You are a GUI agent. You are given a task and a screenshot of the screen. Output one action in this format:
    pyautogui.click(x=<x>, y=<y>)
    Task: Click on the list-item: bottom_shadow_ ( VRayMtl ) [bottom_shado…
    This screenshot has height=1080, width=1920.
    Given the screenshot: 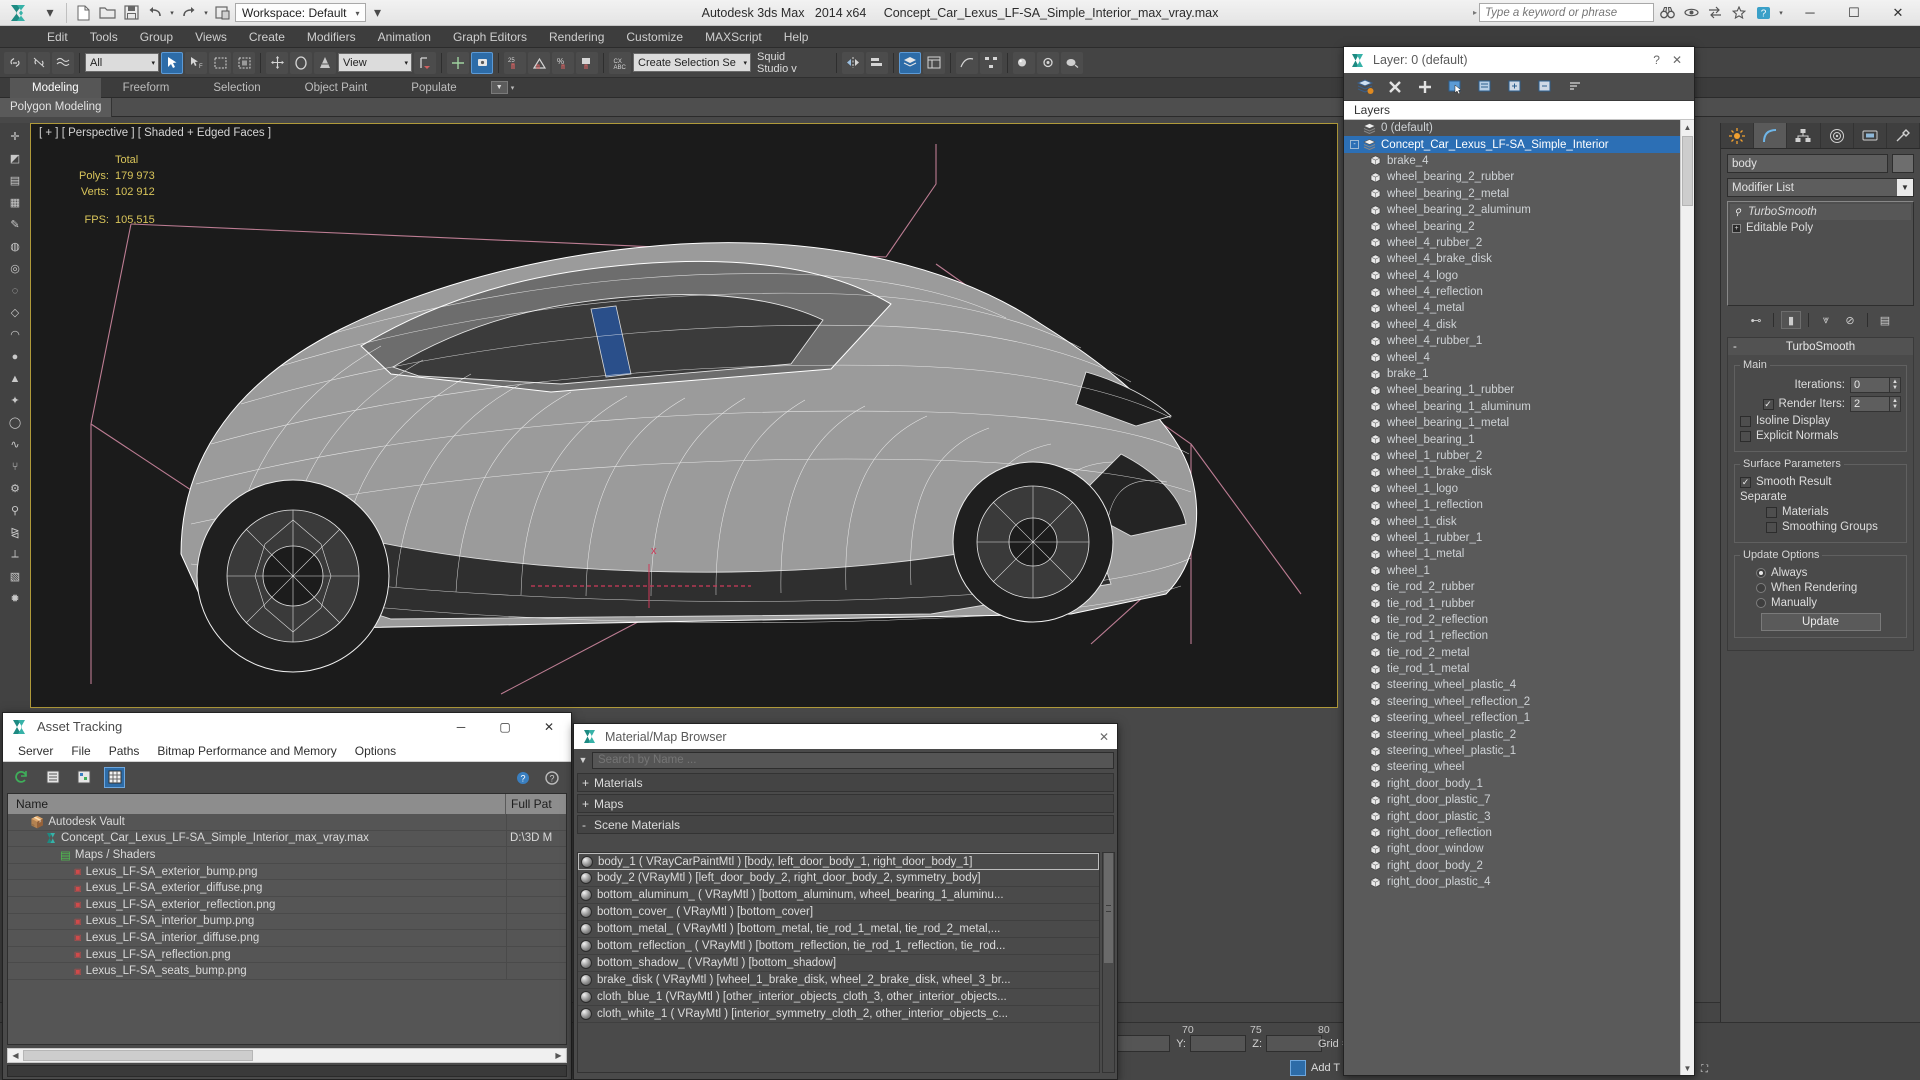 What is the action you would take?
    pyautogui.click(x=838, y=963)
    